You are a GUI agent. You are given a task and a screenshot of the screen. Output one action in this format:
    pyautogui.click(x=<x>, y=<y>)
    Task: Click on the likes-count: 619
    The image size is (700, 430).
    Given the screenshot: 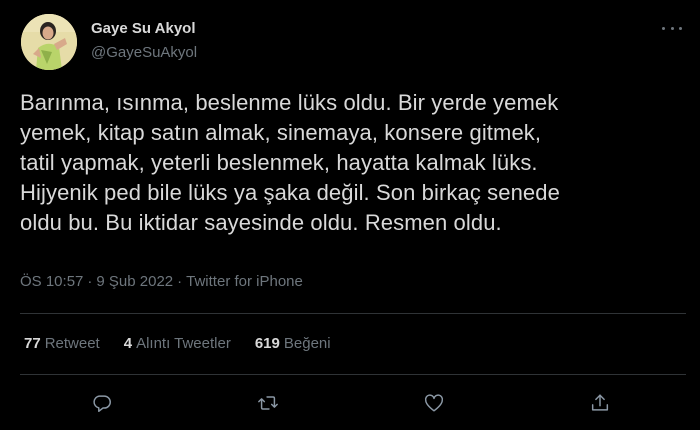 What is the action you would take?
    pyautogui.click(x=267, y=343)
    